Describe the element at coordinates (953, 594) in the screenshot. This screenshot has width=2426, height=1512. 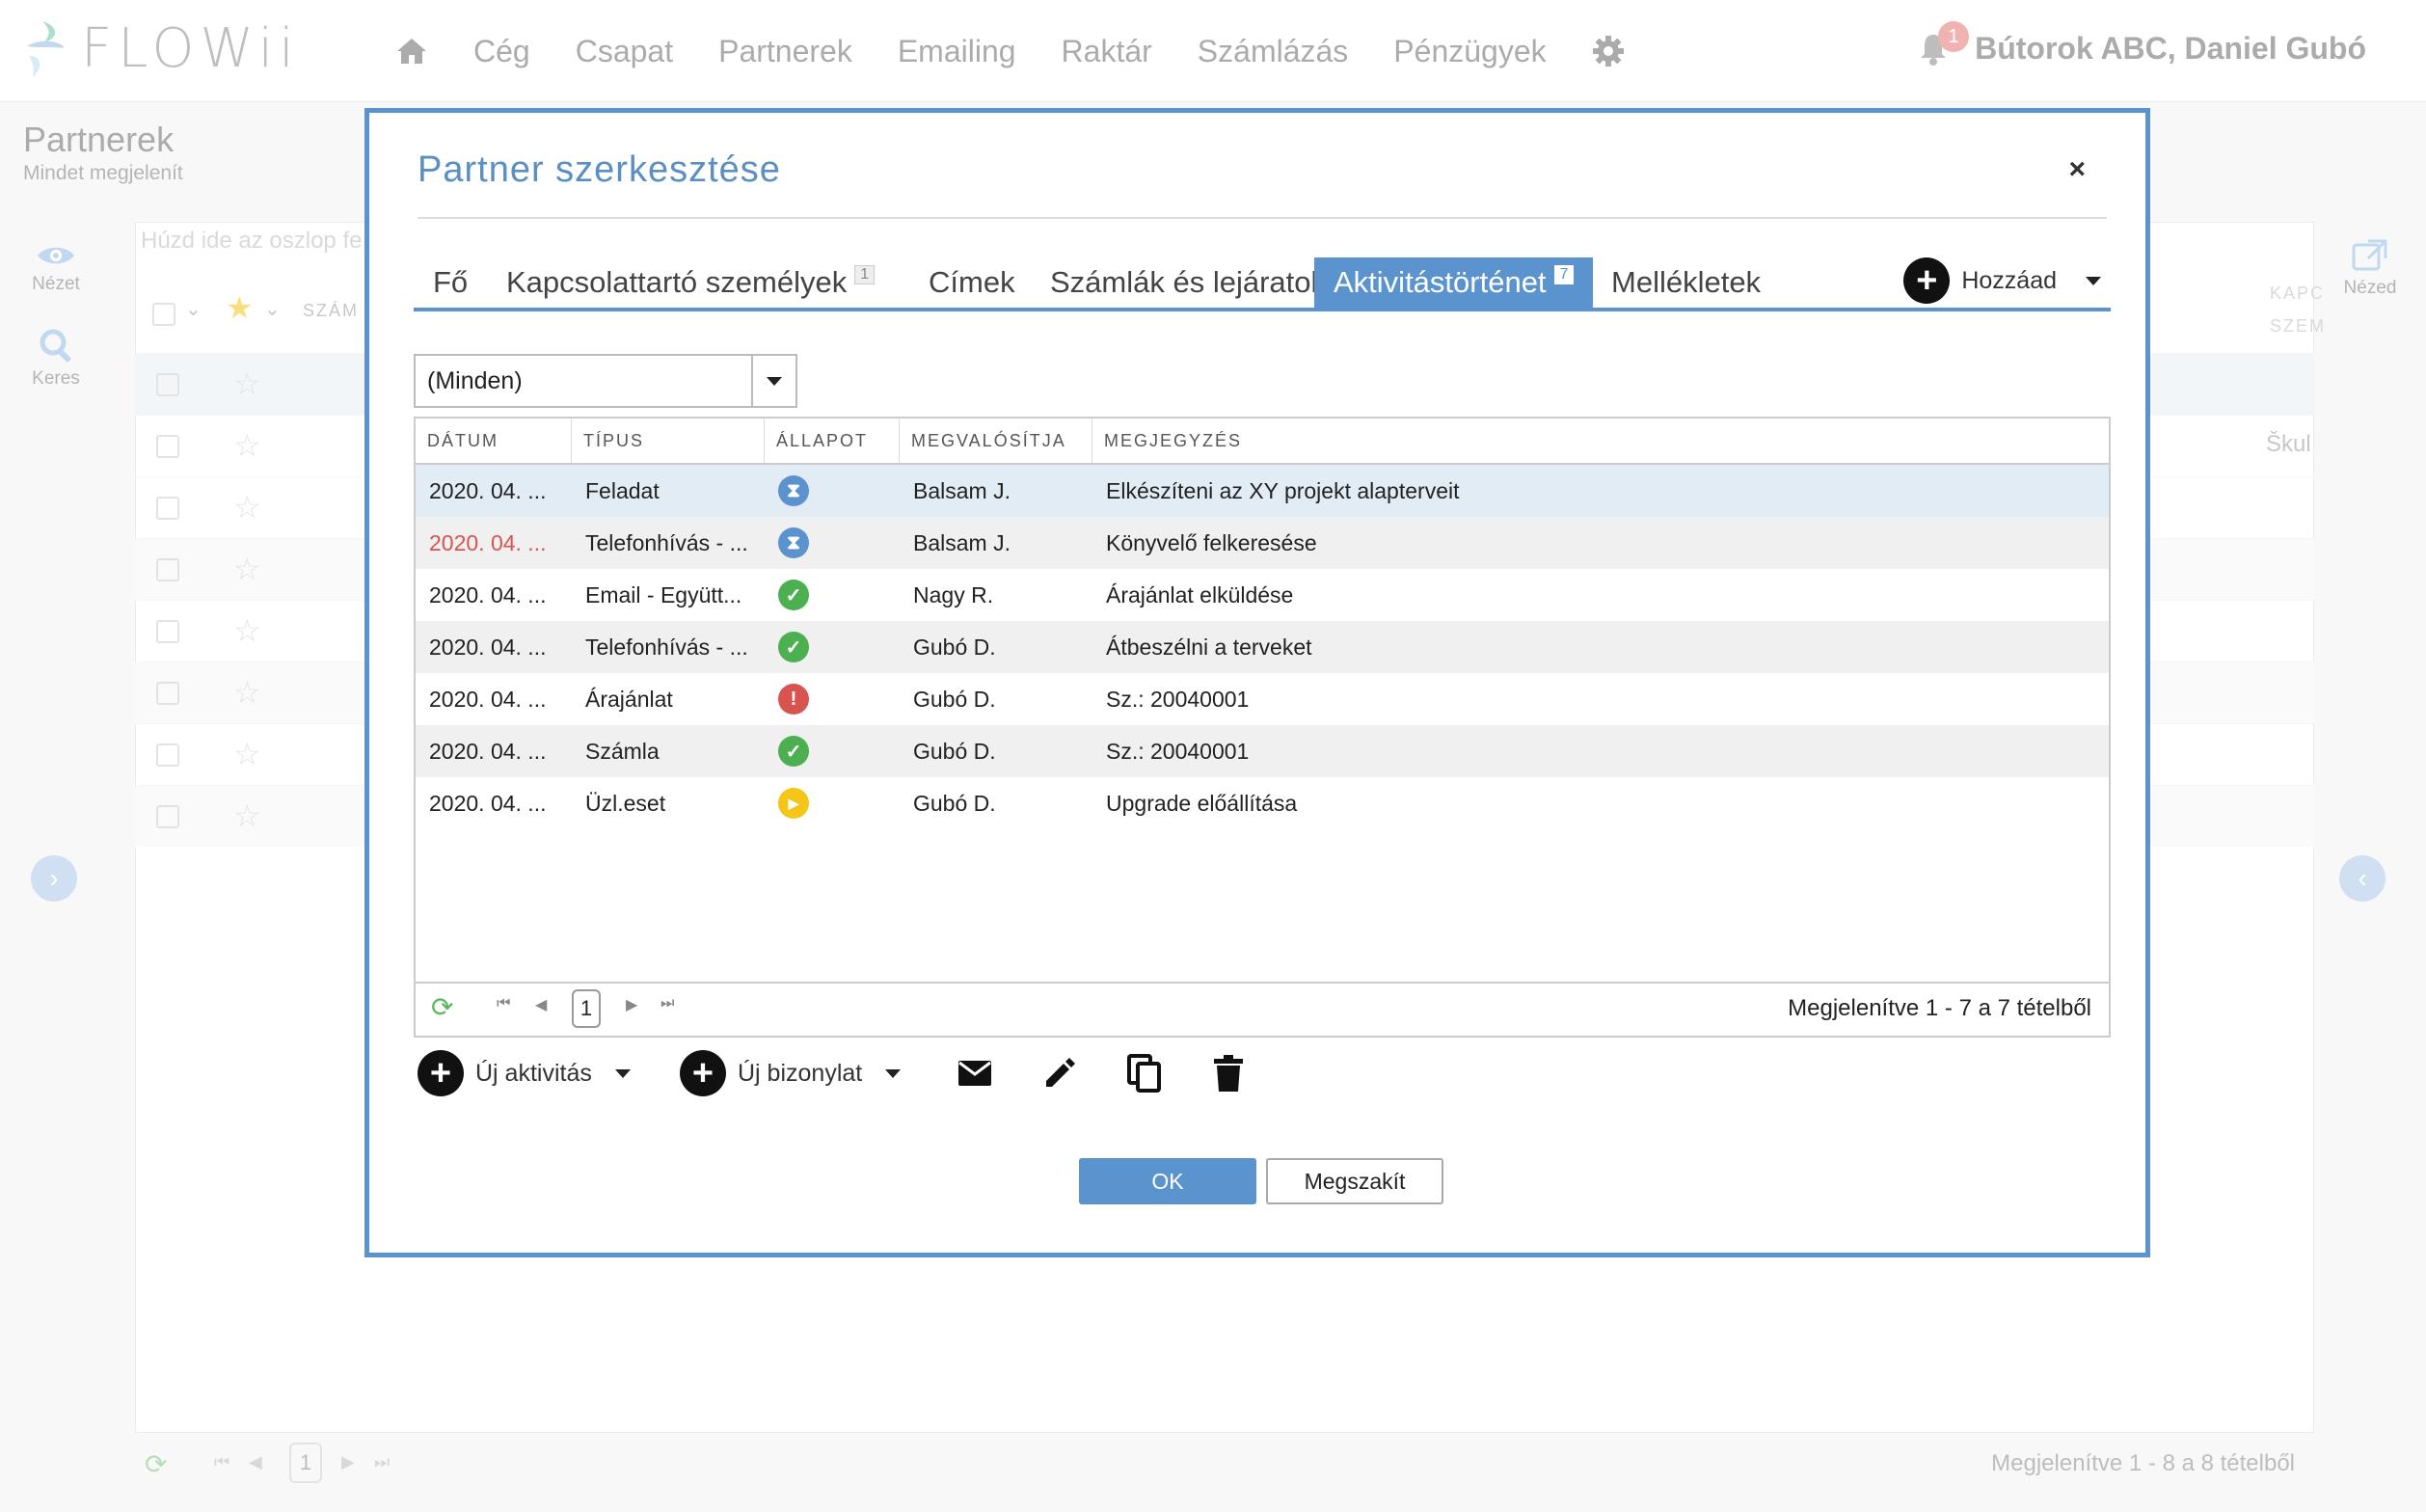
I see `owner-cell: Nagy R.` at that location.